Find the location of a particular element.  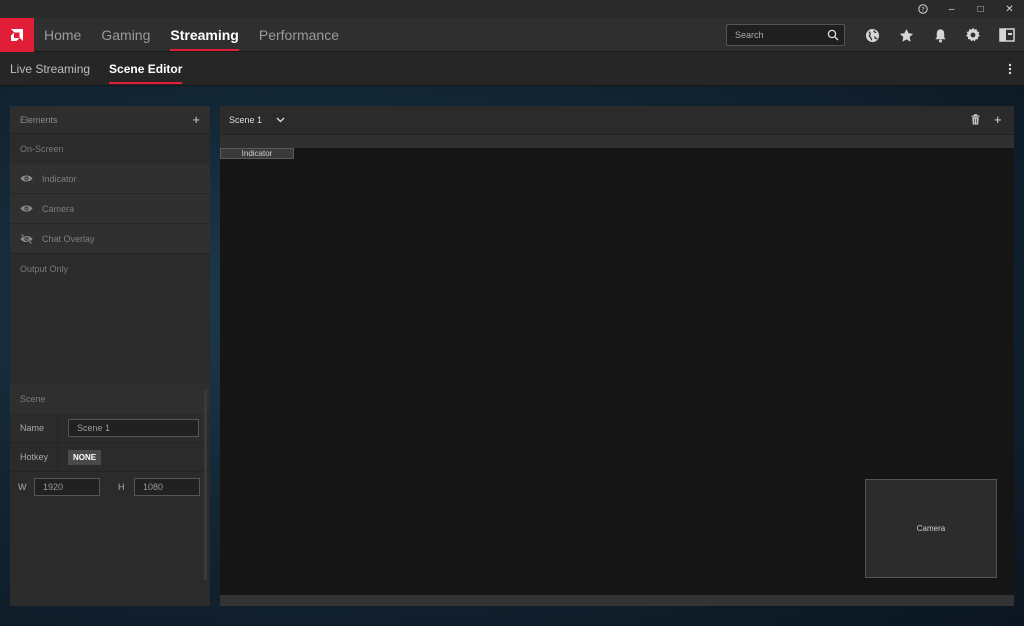

element-label: Indicator is located at coordinates (59, 178).